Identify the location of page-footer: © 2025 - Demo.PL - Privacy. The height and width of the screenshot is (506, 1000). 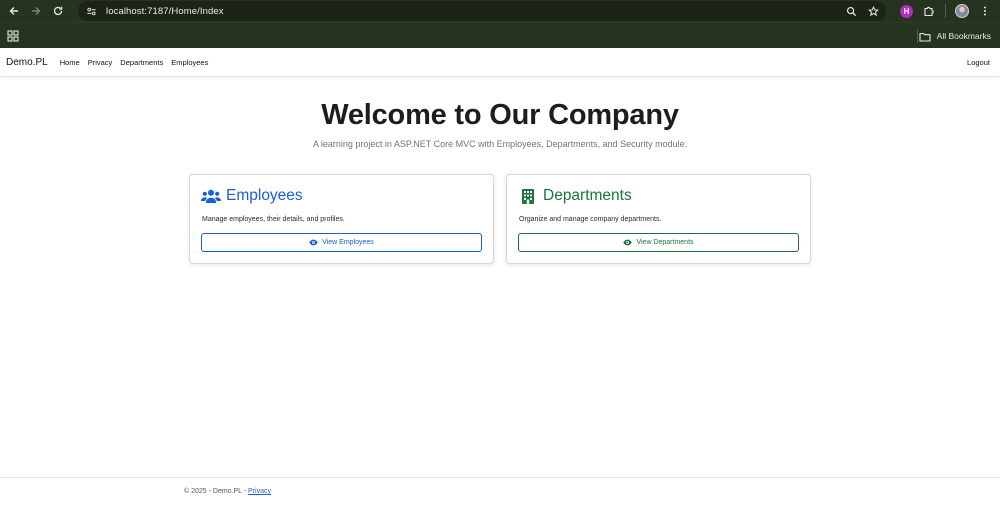
(500, 491).